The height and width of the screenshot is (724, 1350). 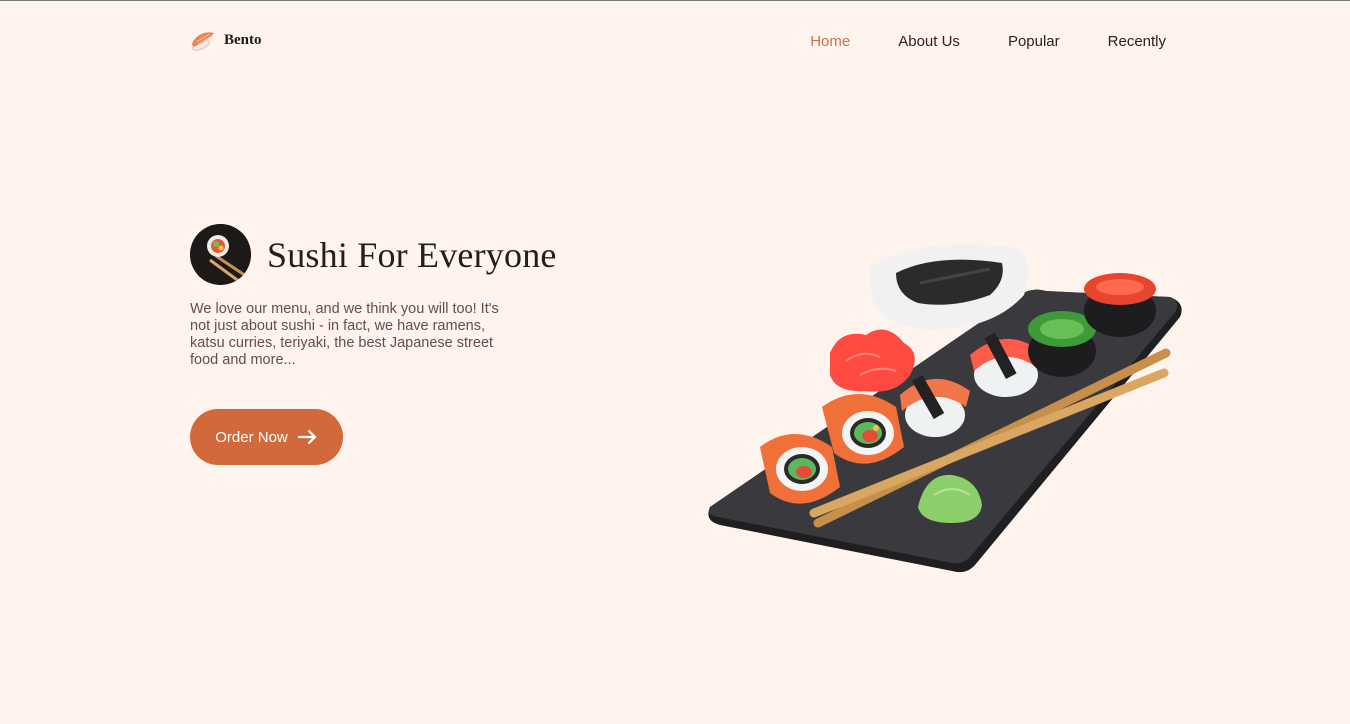 I want to click on brand-logo: Bento, so click(x=226, y=40).